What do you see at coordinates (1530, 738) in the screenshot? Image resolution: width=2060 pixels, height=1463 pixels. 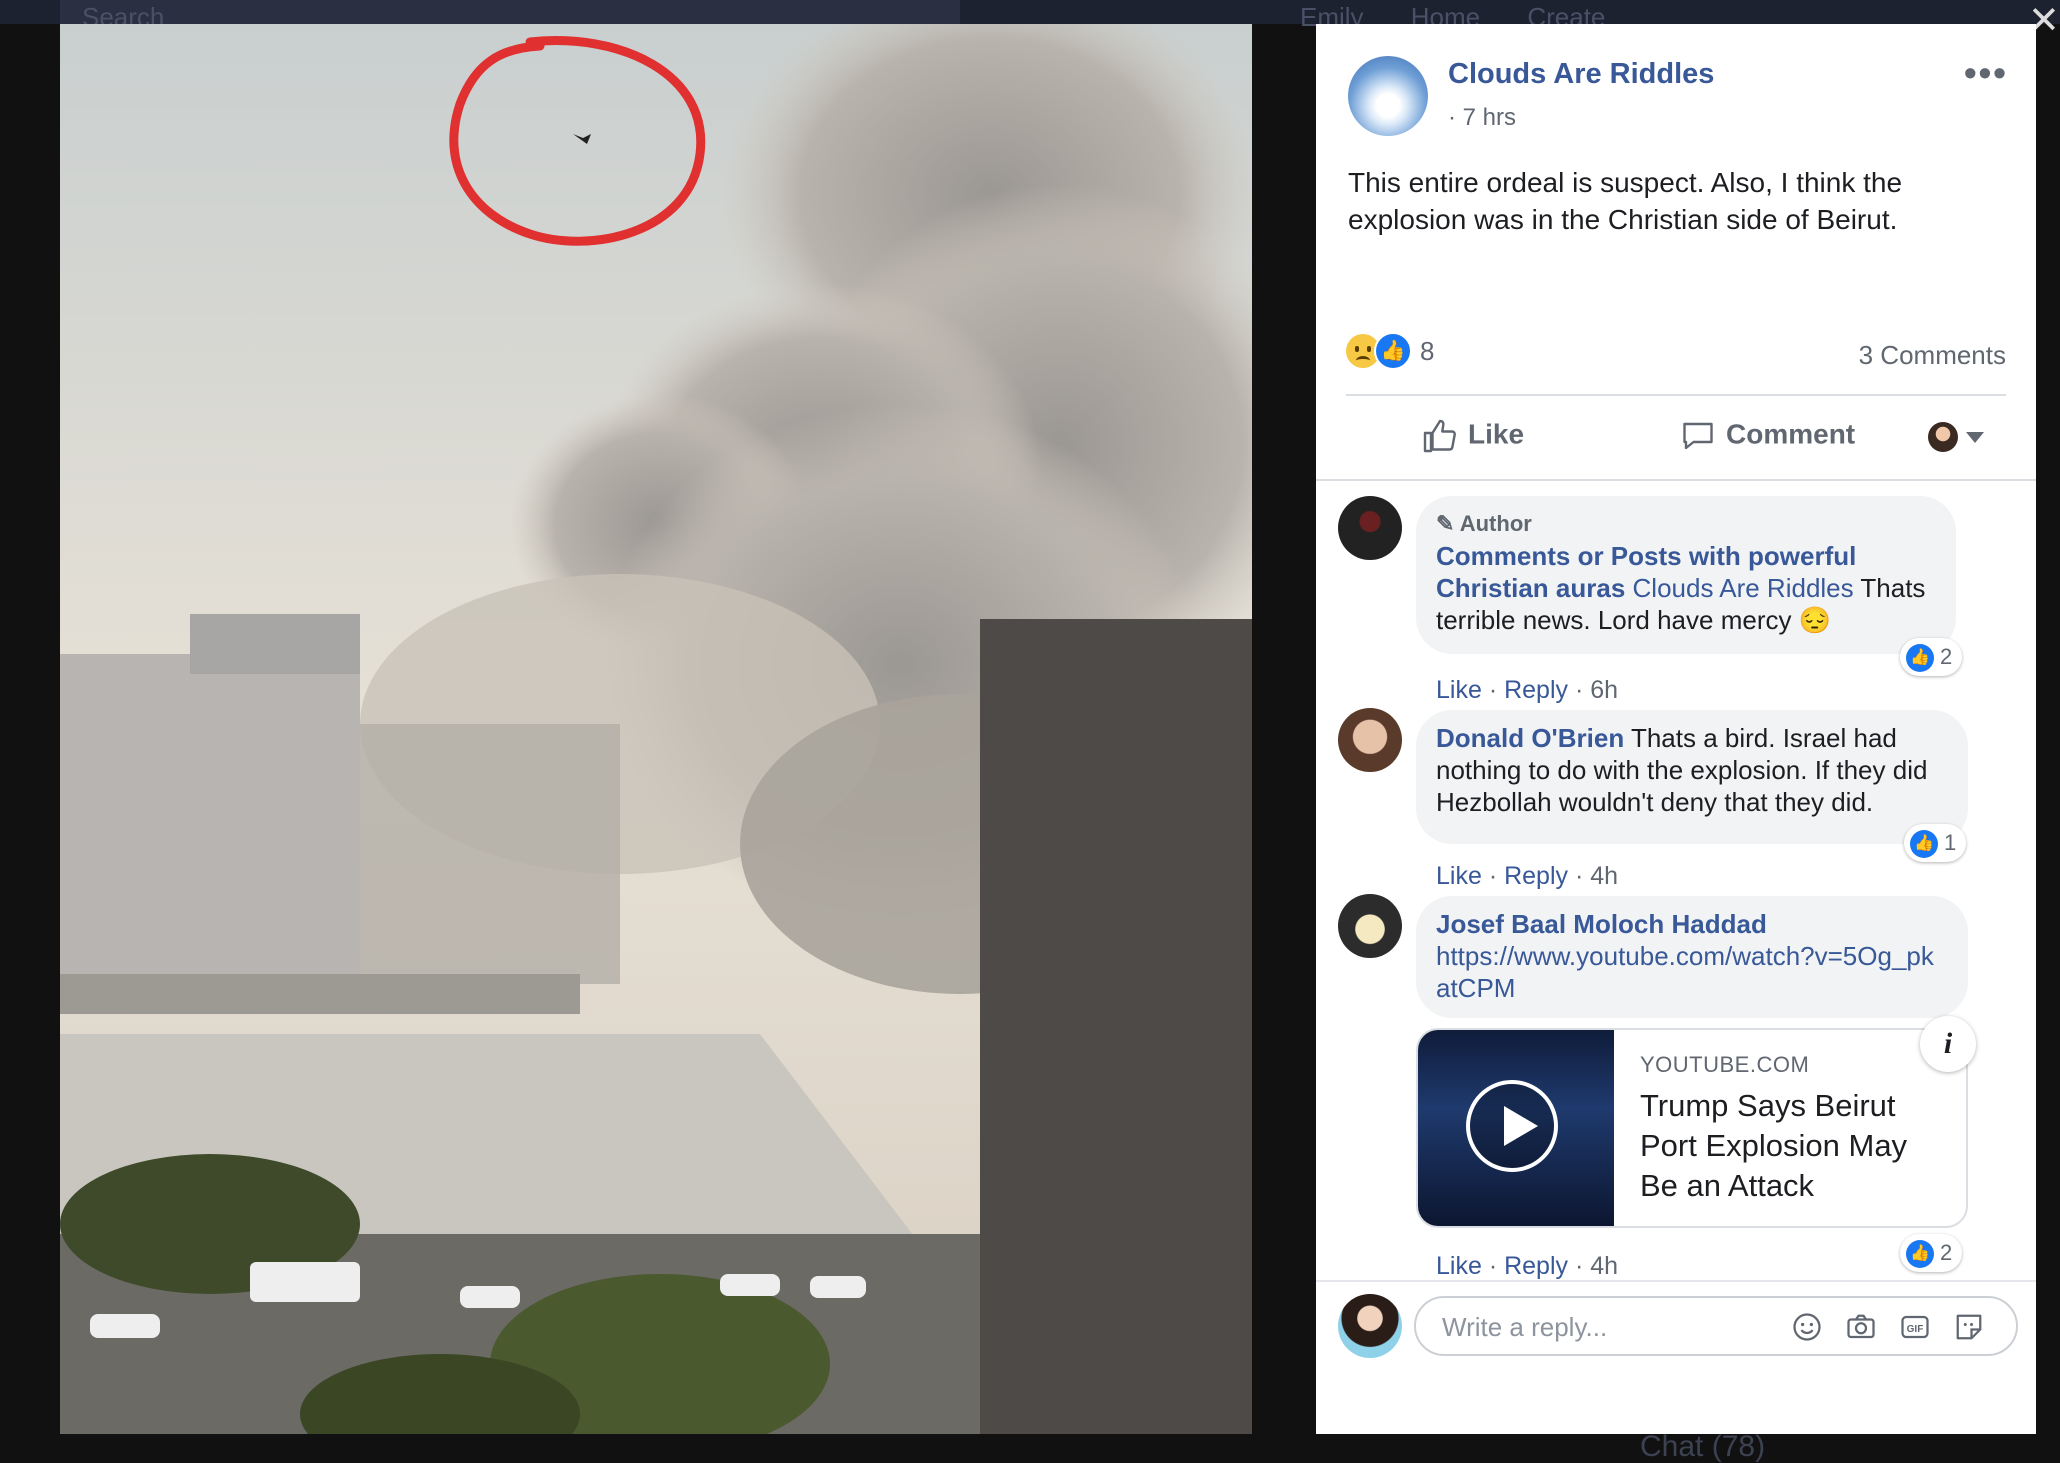 I see `commenter-name: Donald O'Brien` at bounding box center [1530, 738].